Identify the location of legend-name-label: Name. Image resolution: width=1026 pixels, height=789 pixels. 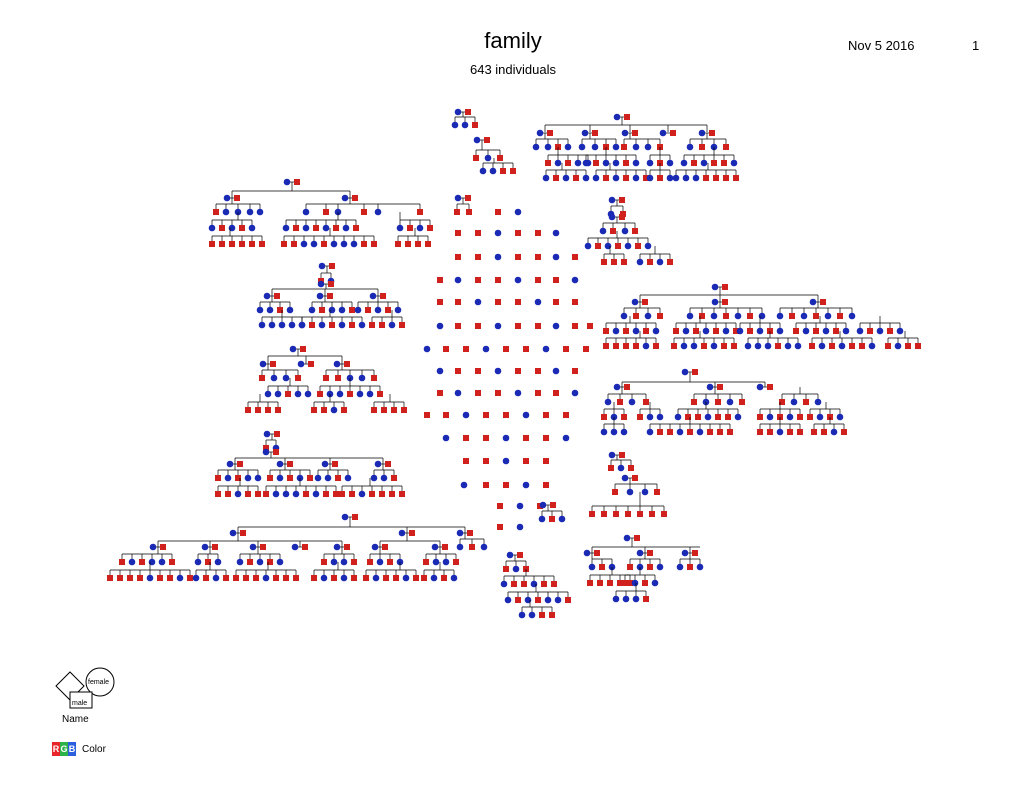
(75, 719).